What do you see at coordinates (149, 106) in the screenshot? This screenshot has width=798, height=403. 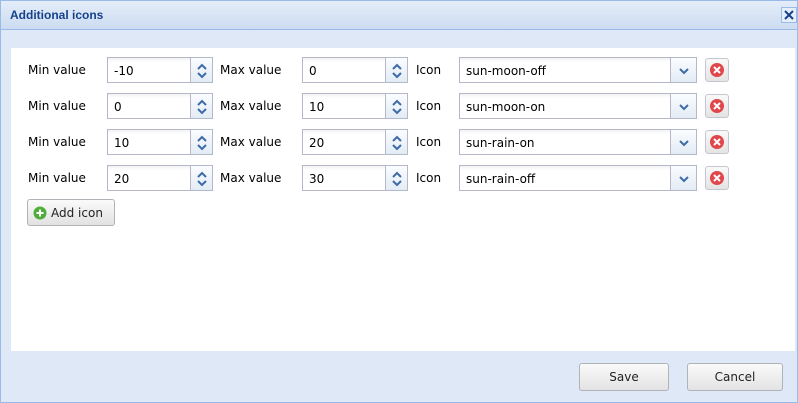 I see `min-value-input: 0` at bounding box center [149, 106].